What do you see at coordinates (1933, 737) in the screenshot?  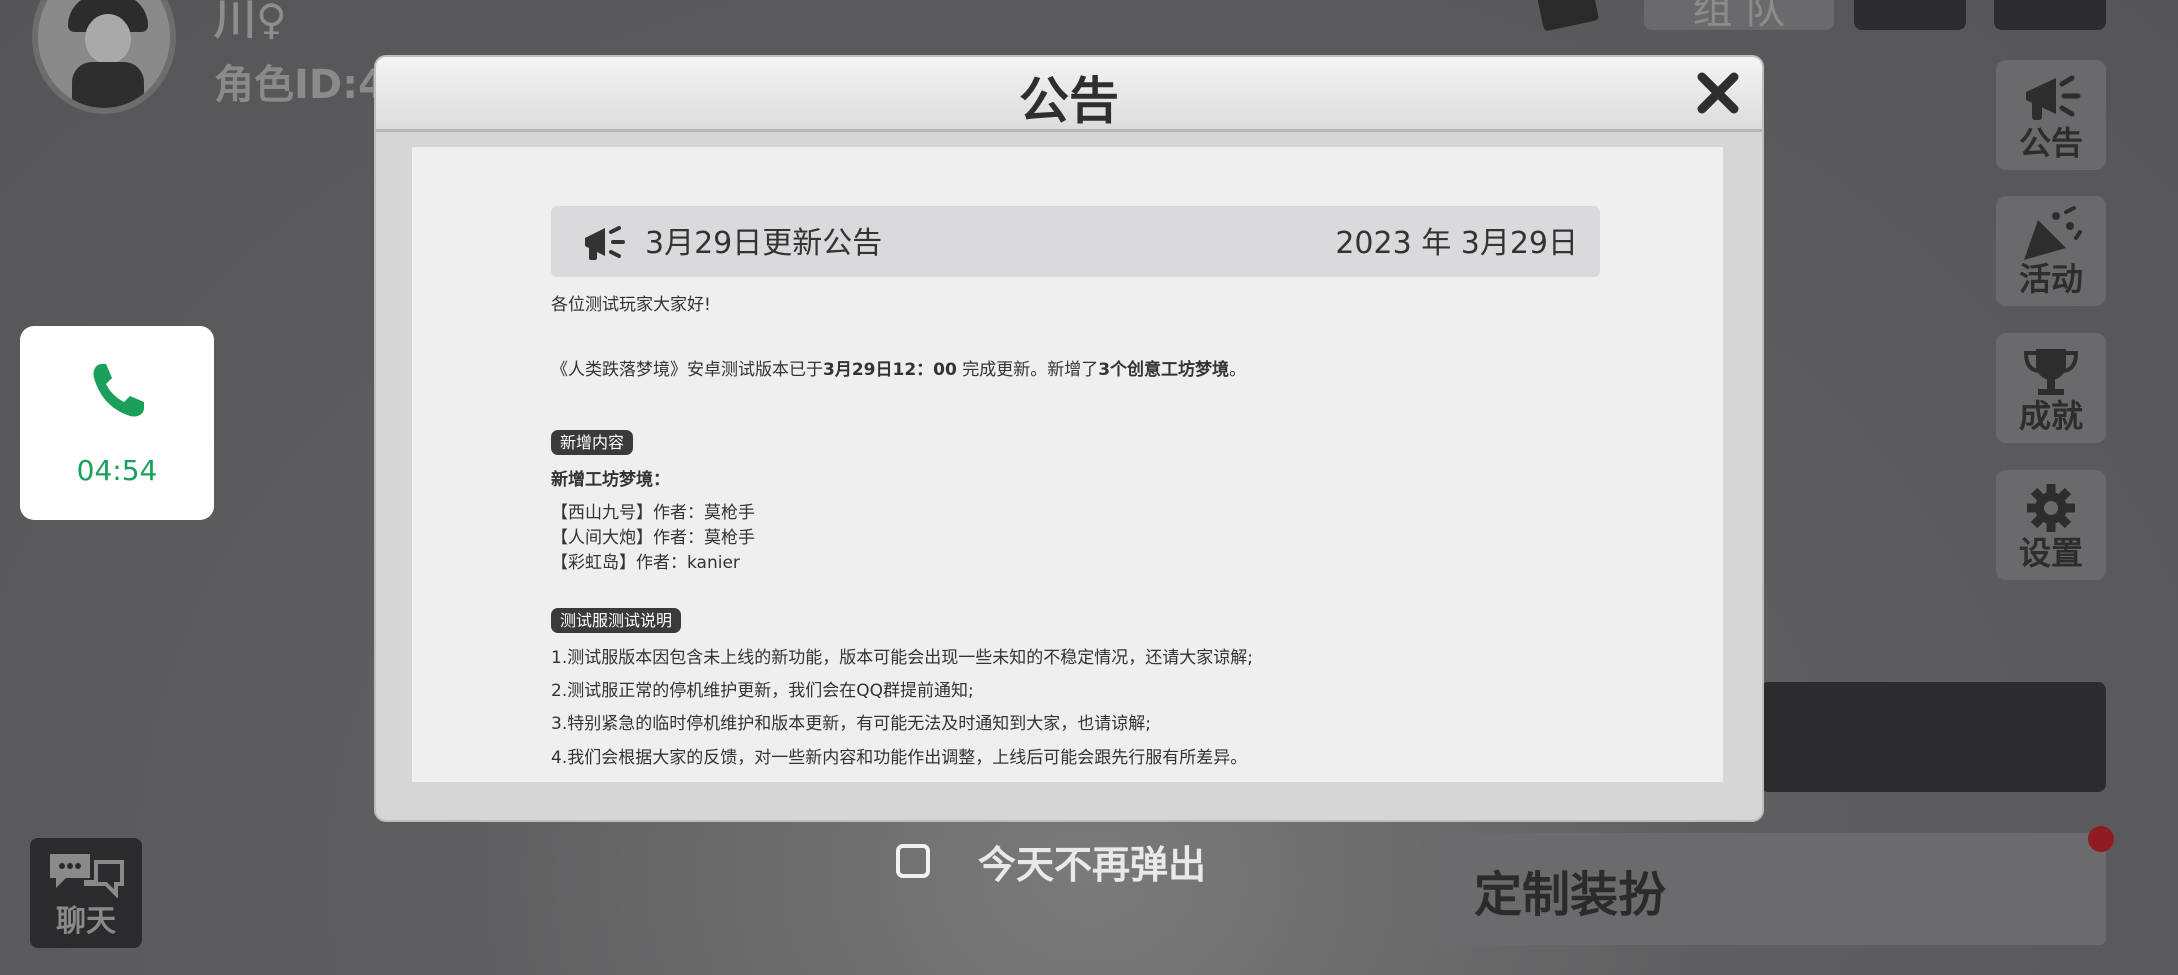 I see `hud-panel` at bounding box center [1933, 737].